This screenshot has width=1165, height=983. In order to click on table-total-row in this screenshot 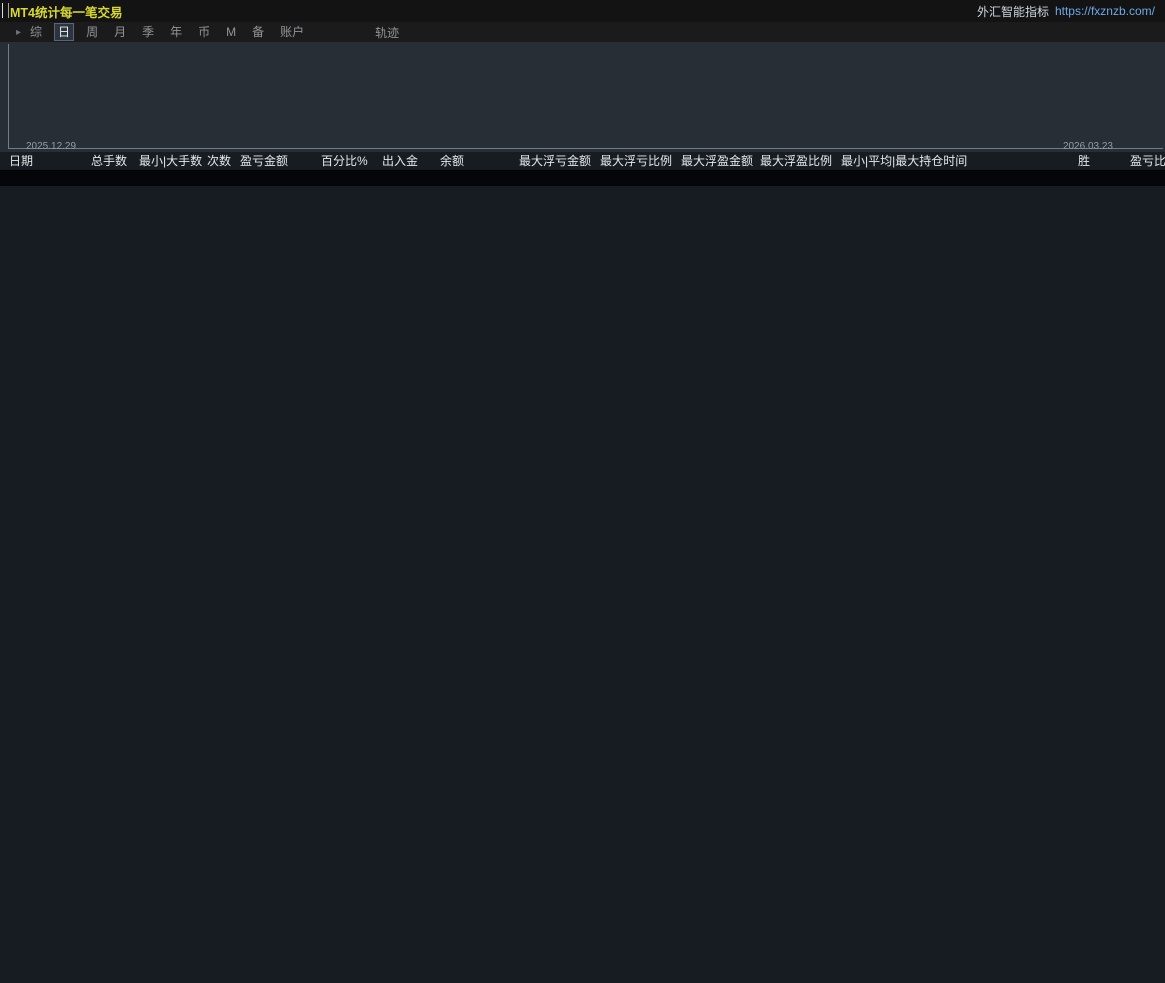, I will do `click(582, 178)`.